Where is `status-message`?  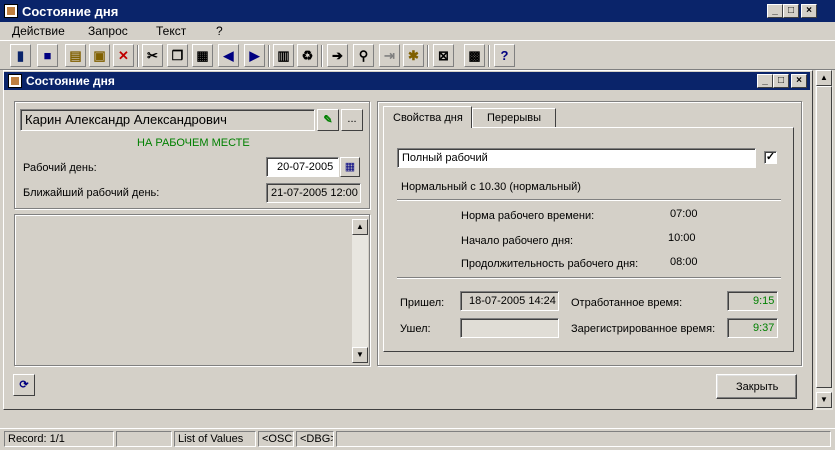
status-message is located at coordinates (583, 439).